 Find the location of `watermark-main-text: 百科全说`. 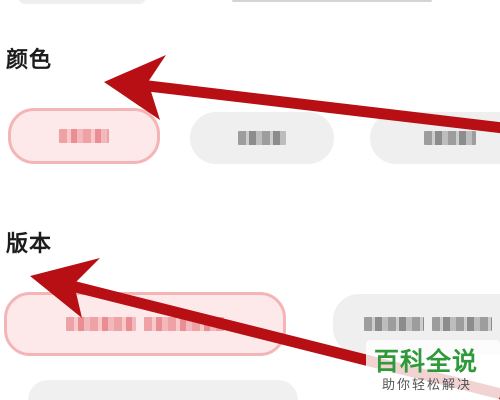

watermark-main-text: 百科全说 is located at coordinates (426, 361).